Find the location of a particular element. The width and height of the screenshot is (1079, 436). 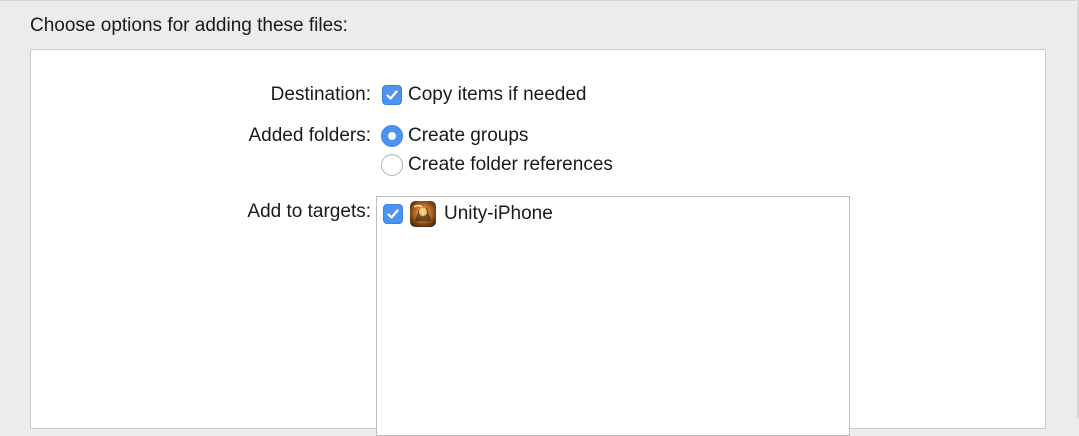

dialog-title: Choose options for adding these files: is located at coordinates (189, 25).